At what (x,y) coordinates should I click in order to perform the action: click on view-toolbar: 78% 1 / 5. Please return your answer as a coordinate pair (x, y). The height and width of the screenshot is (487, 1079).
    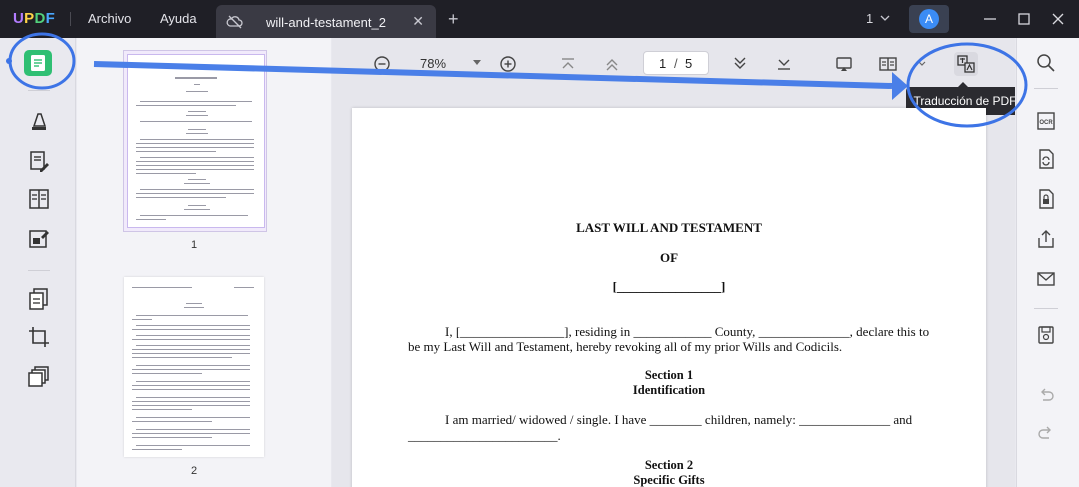
    Looking at the image, I should click on (673, 63).